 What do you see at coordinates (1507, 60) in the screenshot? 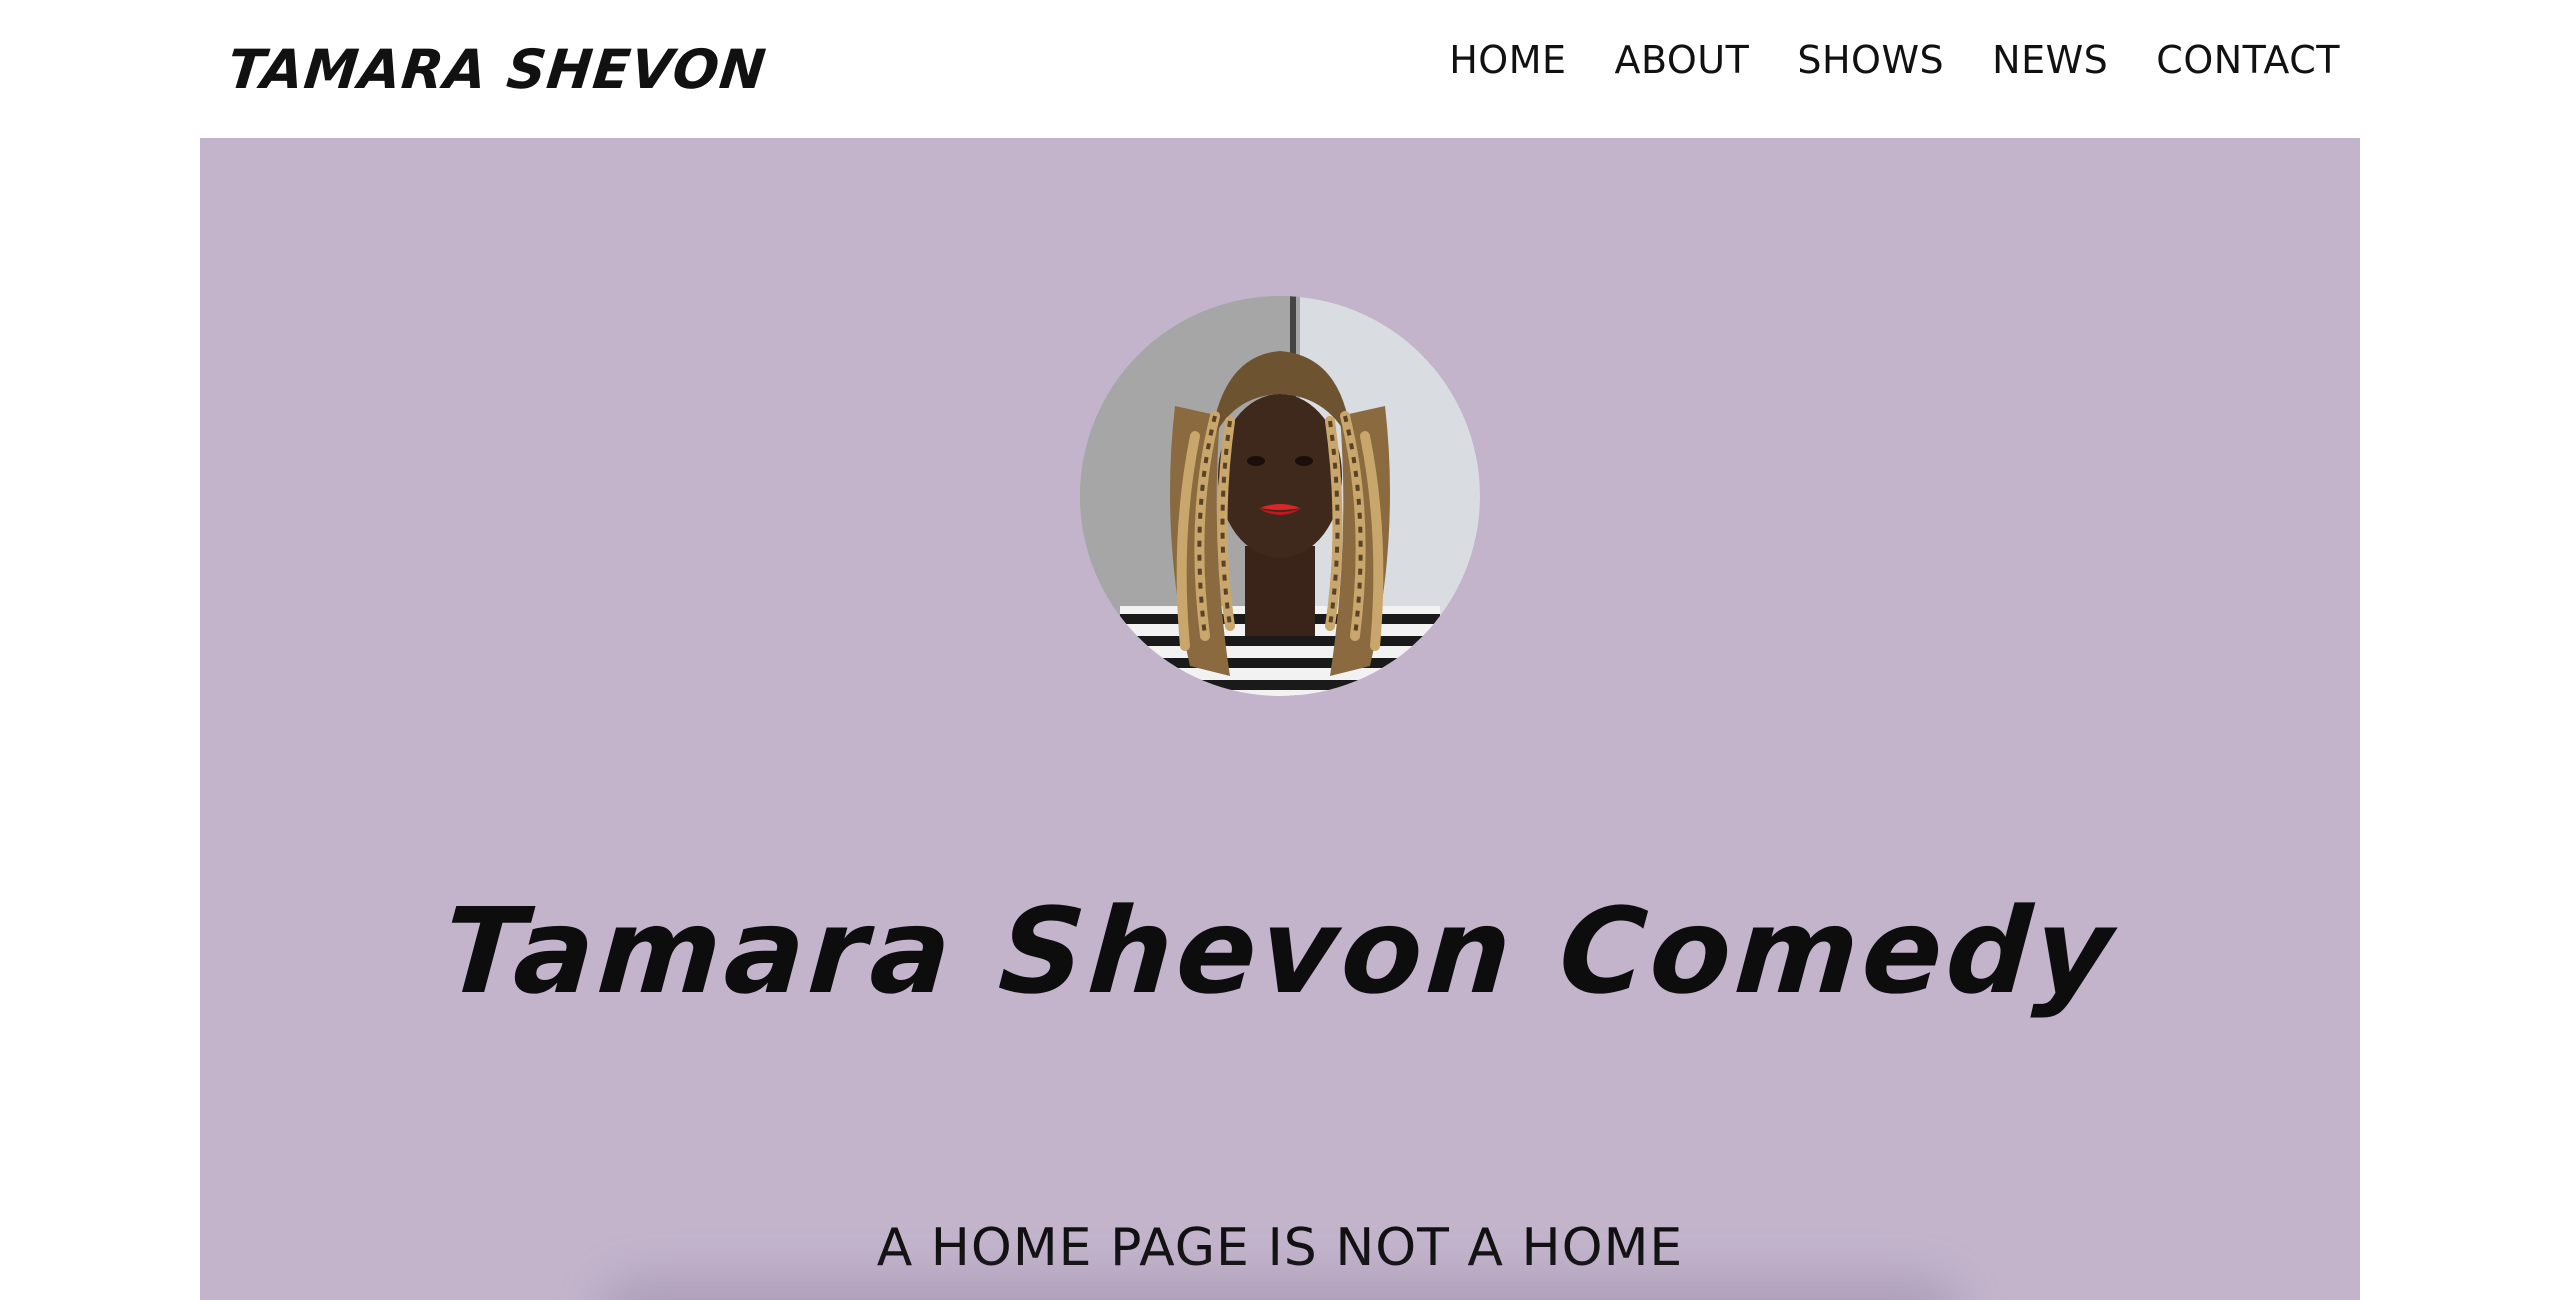
I see `nav-home: HOME` at bounding box center [1507, 60].